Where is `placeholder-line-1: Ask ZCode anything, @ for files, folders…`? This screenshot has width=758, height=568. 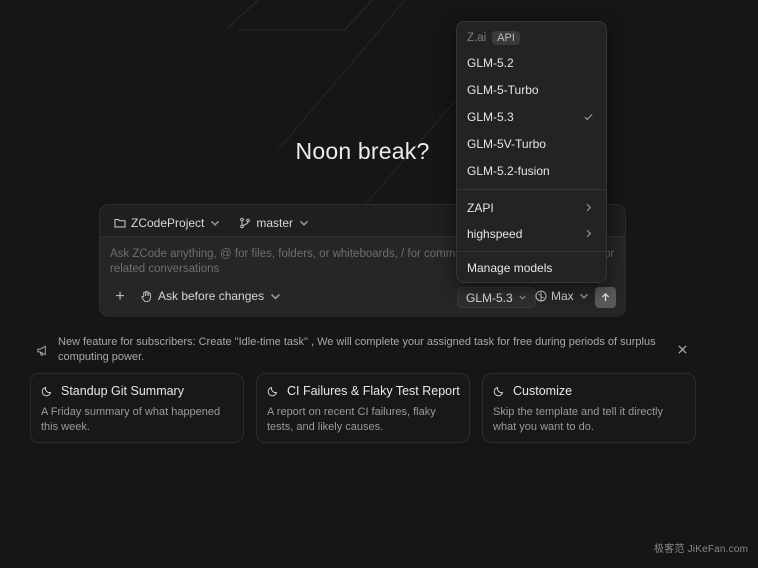
placeholder-line-1: Ask ZCode anything, @ for files, folders… is located at coordinates (286, 254).